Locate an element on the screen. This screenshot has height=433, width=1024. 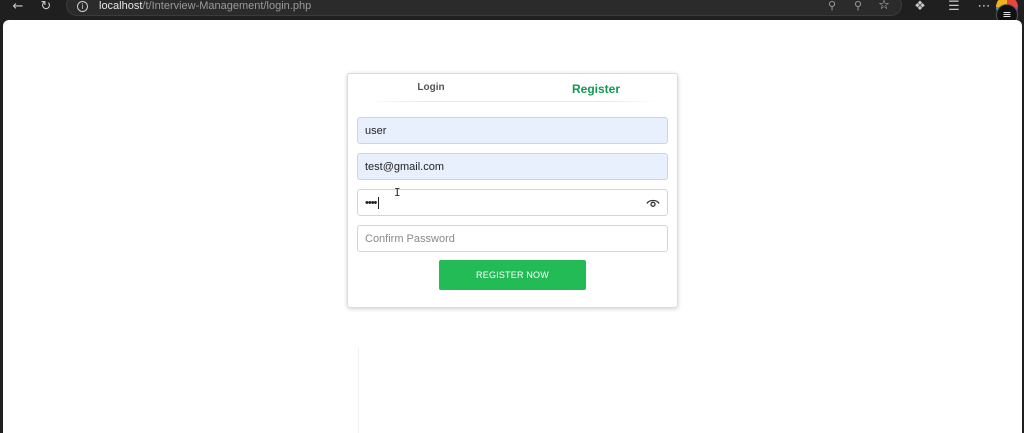
url-host: localhost is located at coordinates (121, 6).